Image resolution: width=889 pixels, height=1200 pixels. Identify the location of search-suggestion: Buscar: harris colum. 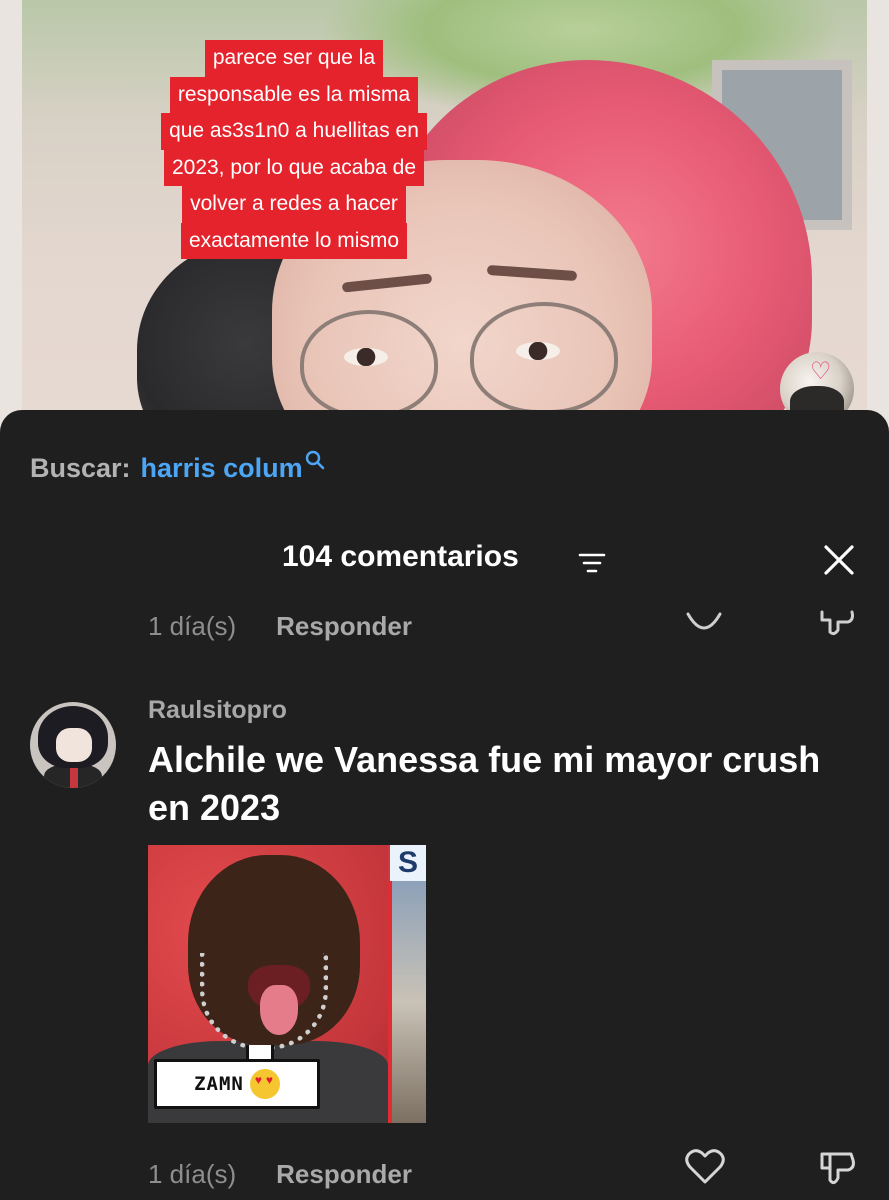
(177, 468).